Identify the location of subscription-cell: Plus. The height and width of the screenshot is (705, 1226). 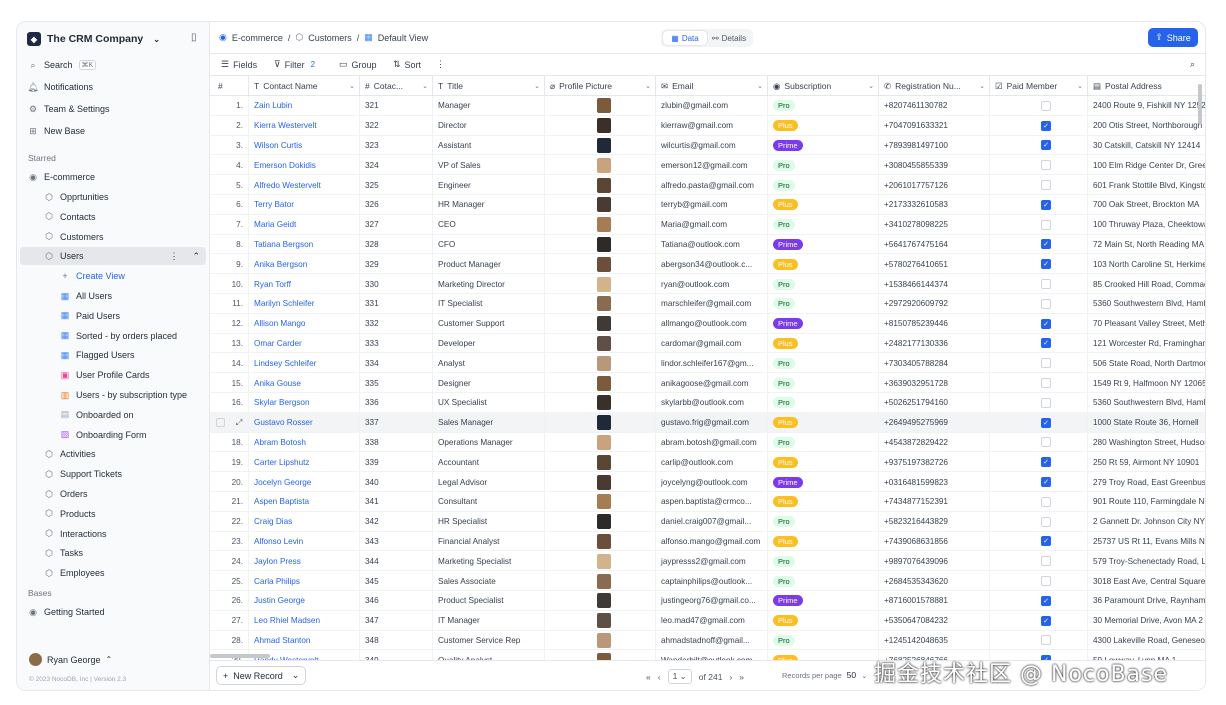
(823, 541).